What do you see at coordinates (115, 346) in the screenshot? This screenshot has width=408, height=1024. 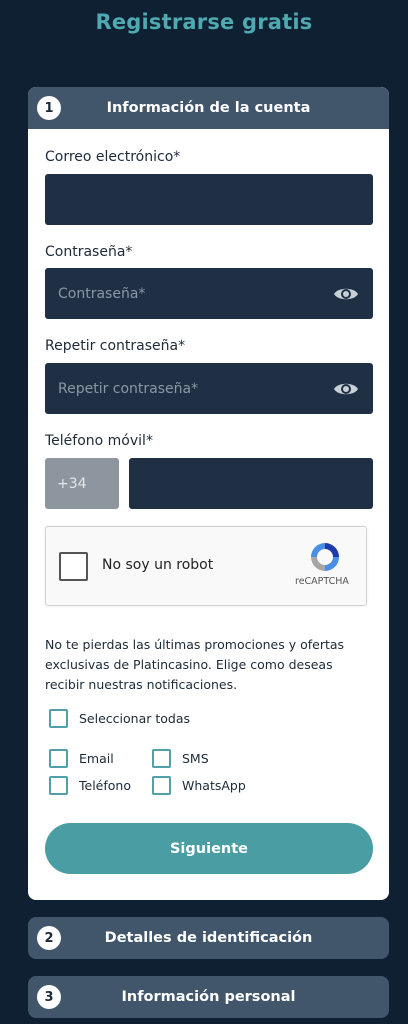 I see `repeat-password-label: Repetir contraseña*` at bounding box center [115, 346].